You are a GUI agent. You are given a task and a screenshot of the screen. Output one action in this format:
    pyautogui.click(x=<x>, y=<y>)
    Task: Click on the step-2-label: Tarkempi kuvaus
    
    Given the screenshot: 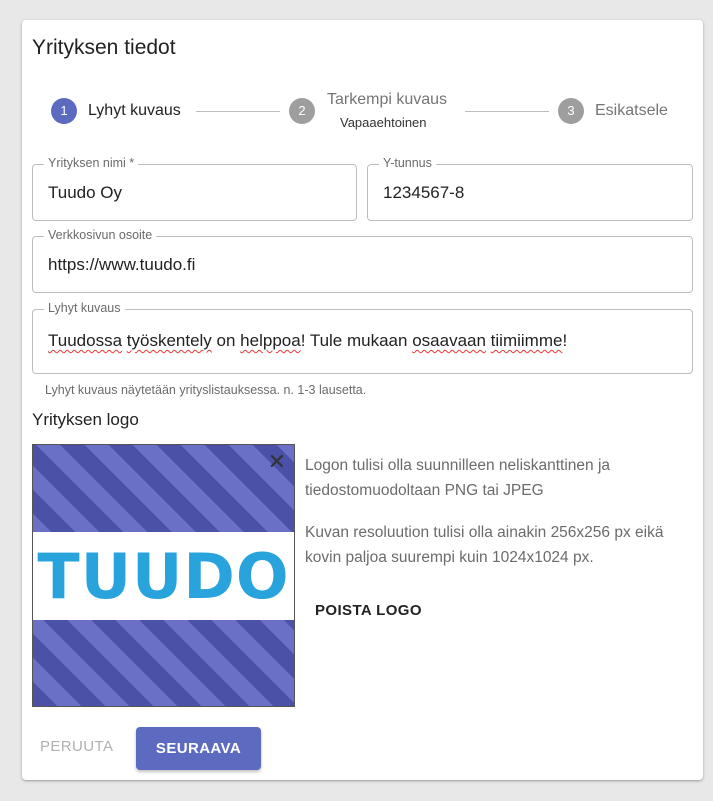 What is the action you would take?
    pyautogui.click(x=387, y=100)
    